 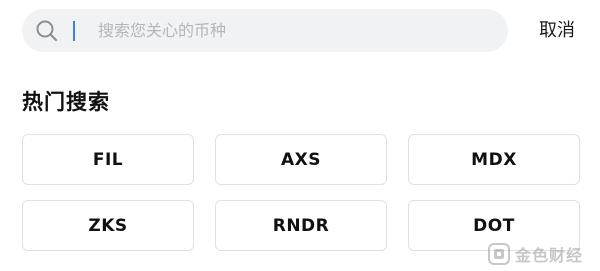 I want to click on cancel-button: 取消, so click(x=557, y=31).